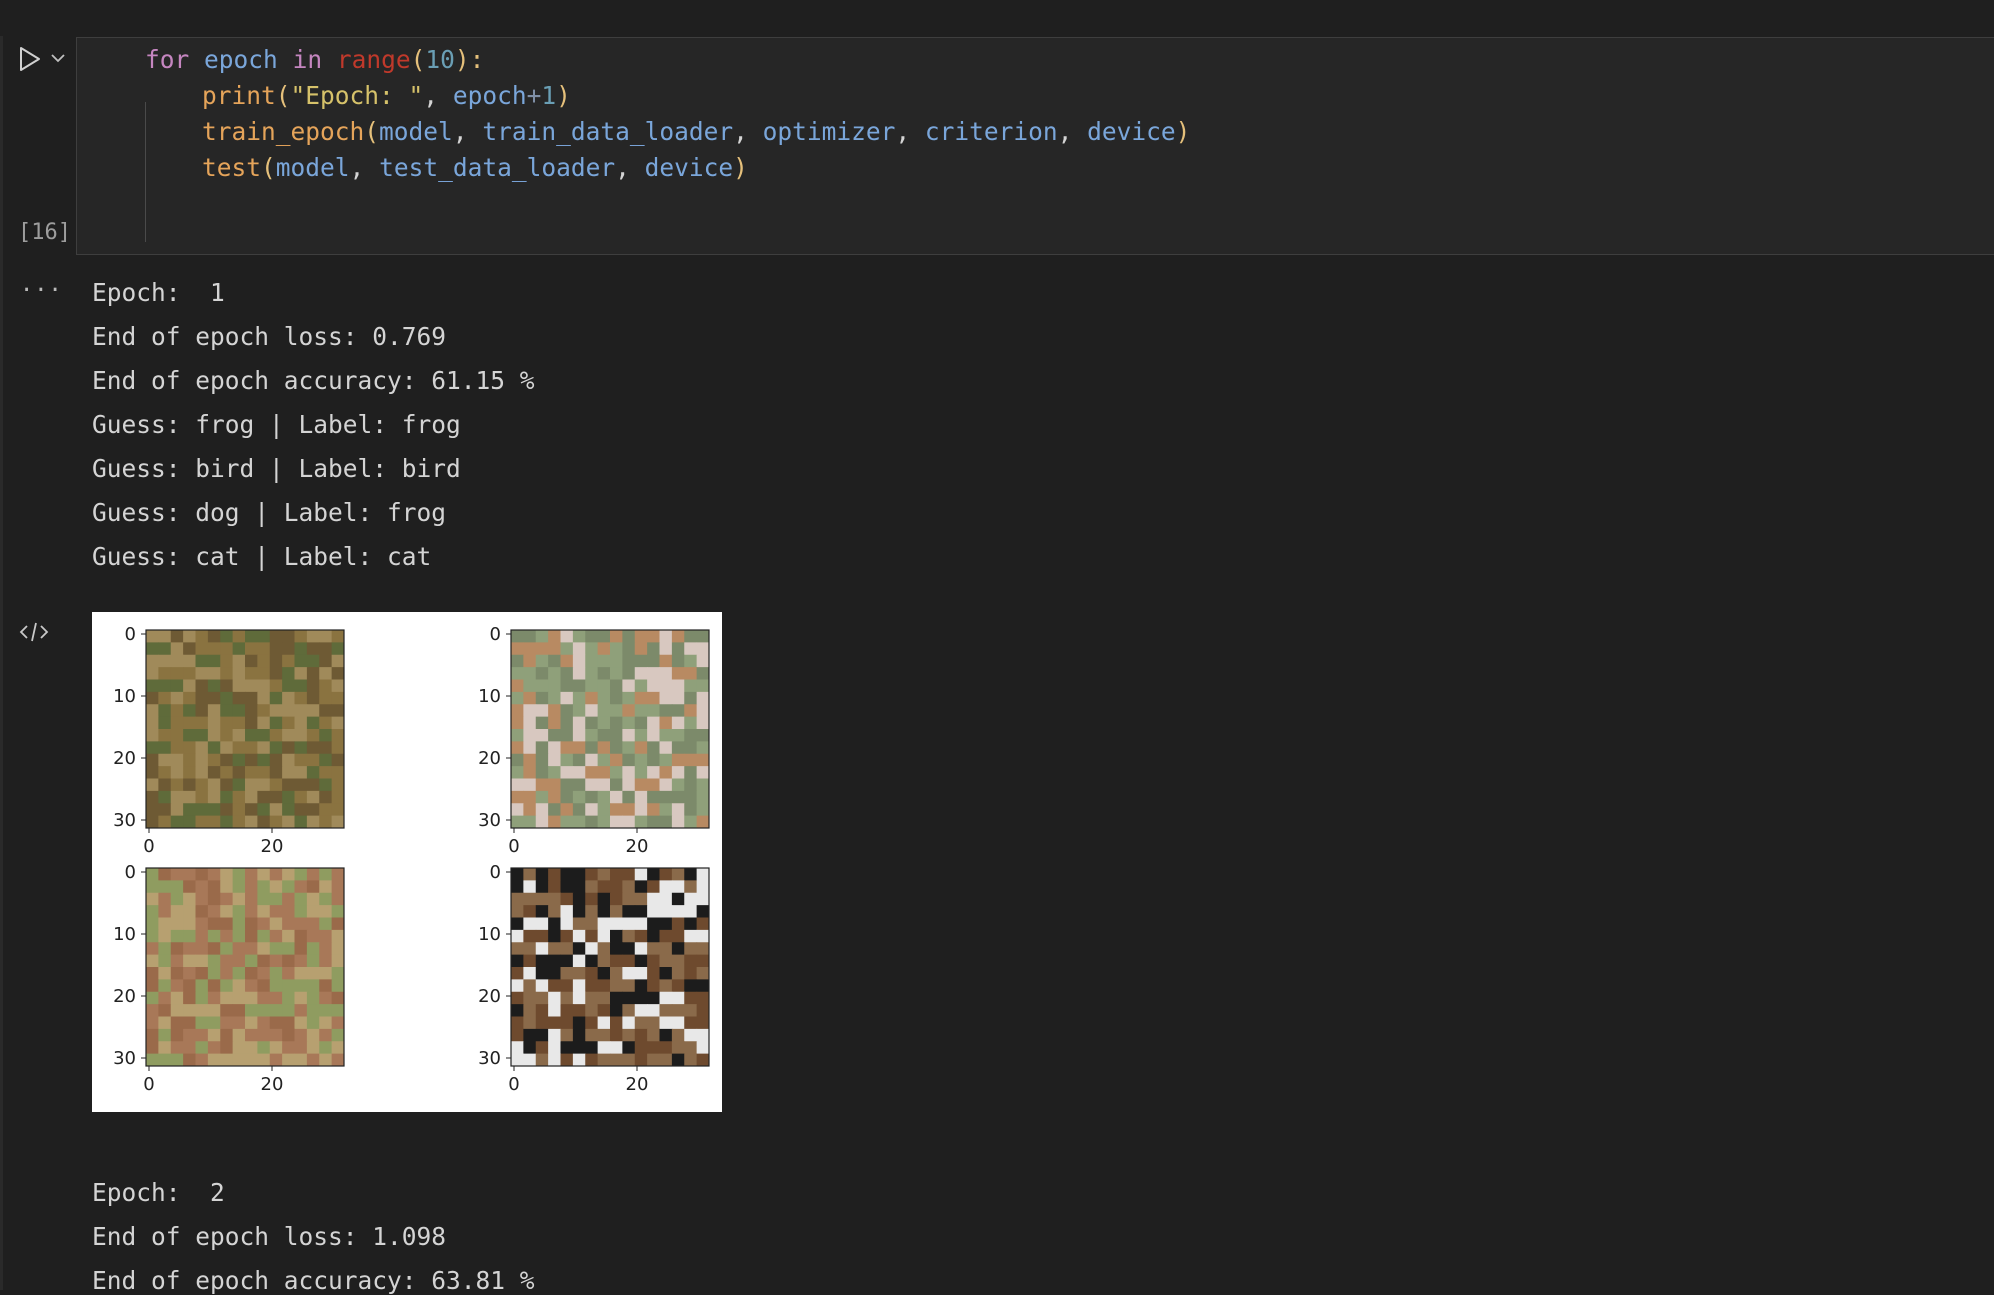 The height and width of the screenshot is (1295, 1994). What do you see at coordinates (158, 292) in the screenshot?
I see `output-line: Epoch: 1` at bounding box center [158, 292].